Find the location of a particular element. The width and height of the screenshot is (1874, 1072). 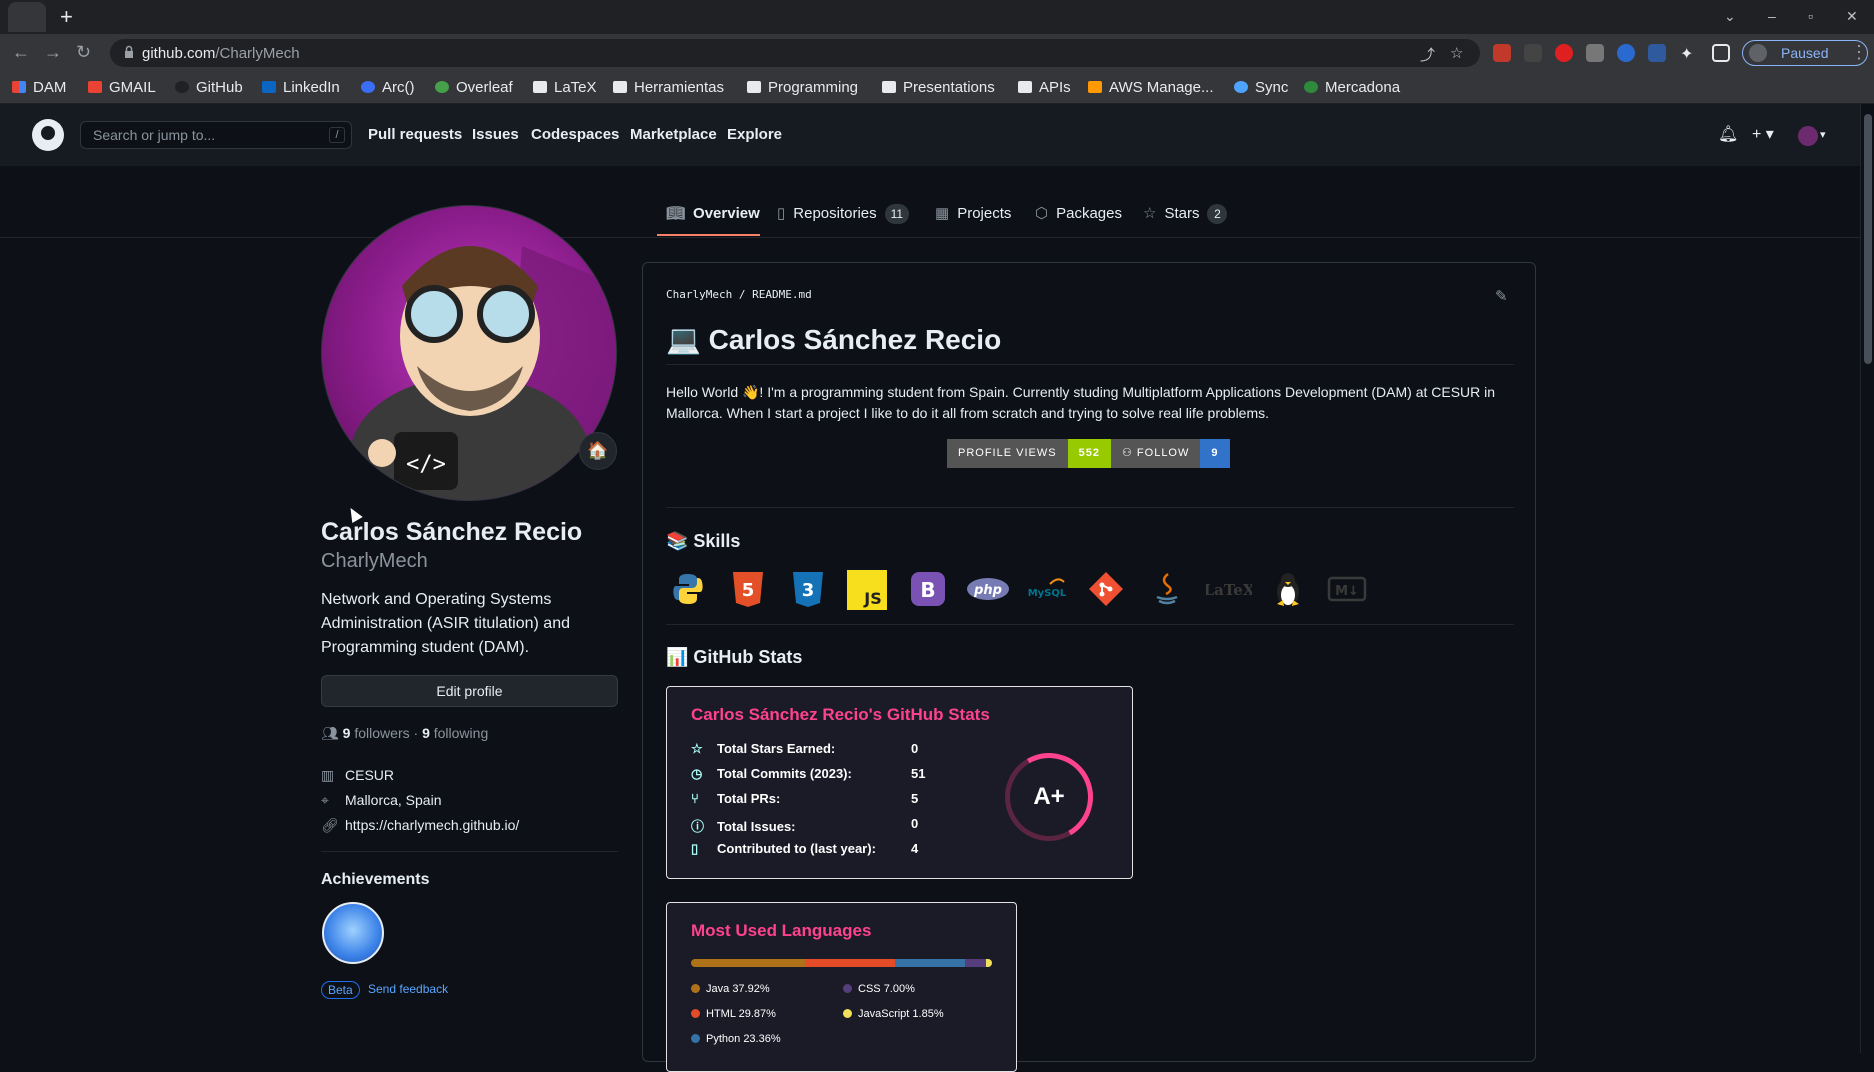

follow-stats: 👥︎ 9 followers · 9 following is located at coordinates (405, 733).